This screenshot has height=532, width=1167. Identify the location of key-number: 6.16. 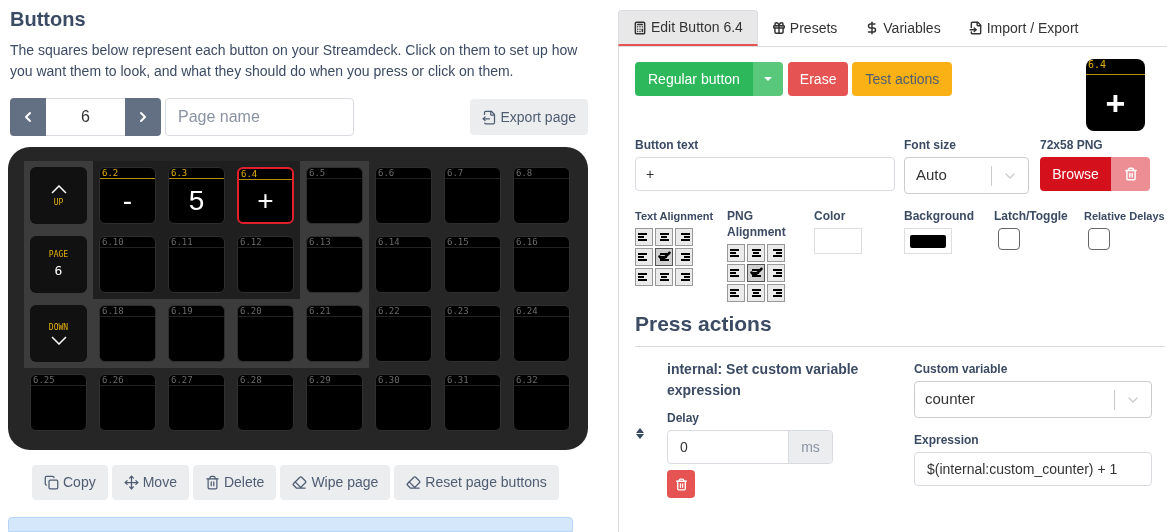
(527, 242).